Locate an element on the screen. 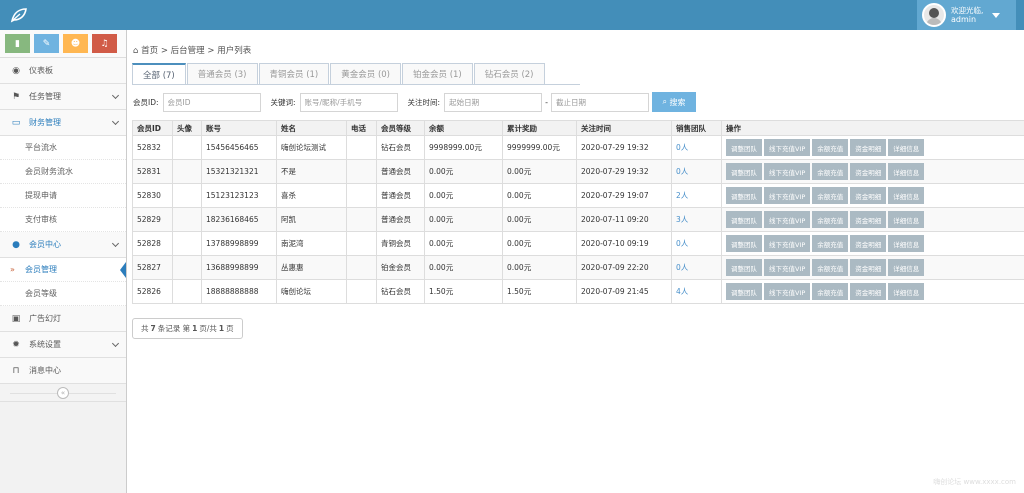  shortcut-button: ☻ is located at coordinates (75, 43).